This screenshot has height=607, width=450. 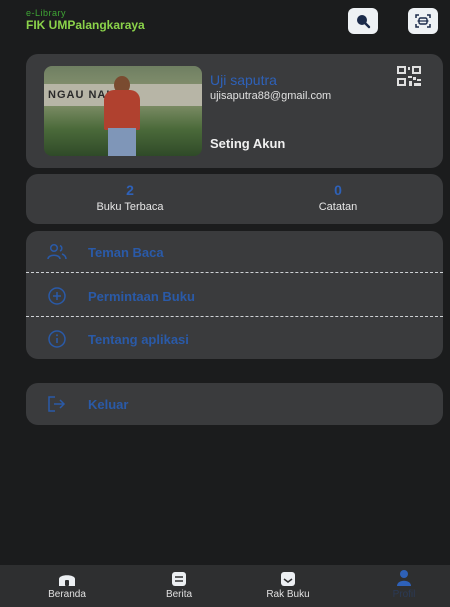 I want to click on search-button, so click(x=363, y=21).